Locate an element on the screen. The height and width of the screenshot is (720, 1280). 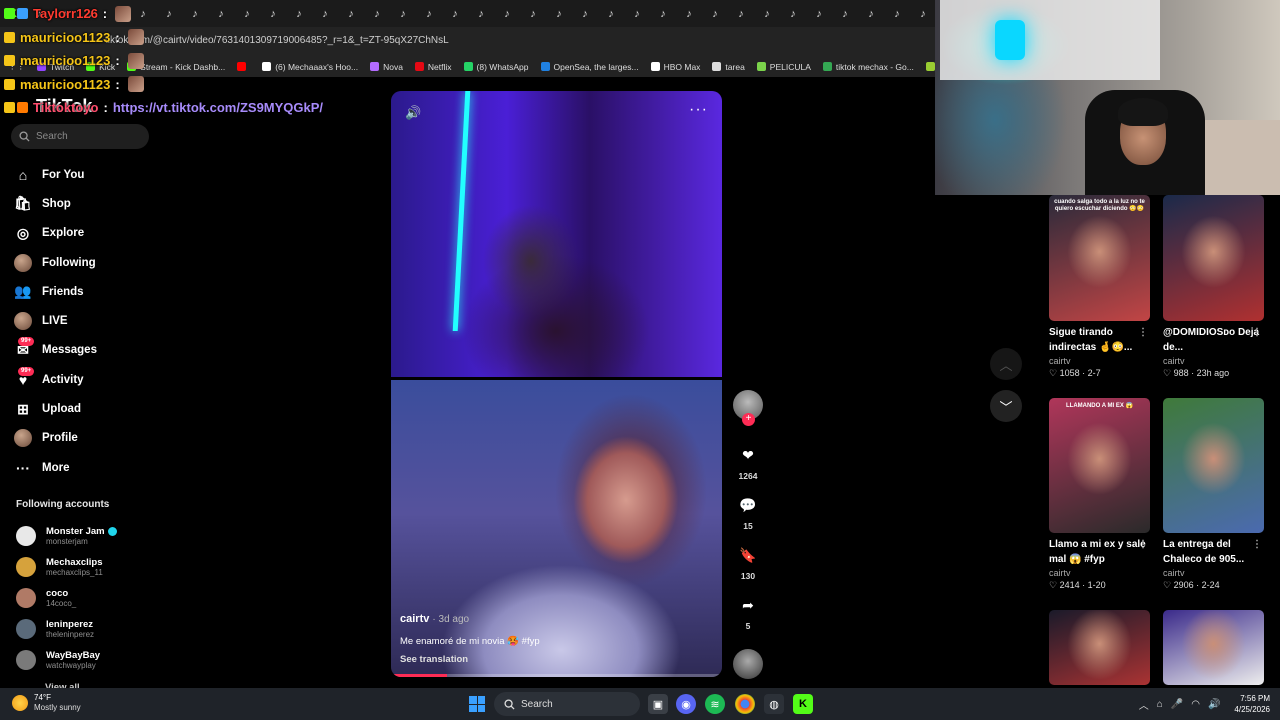
task-view-icon: ▣ is located at coordinates (658, 704).